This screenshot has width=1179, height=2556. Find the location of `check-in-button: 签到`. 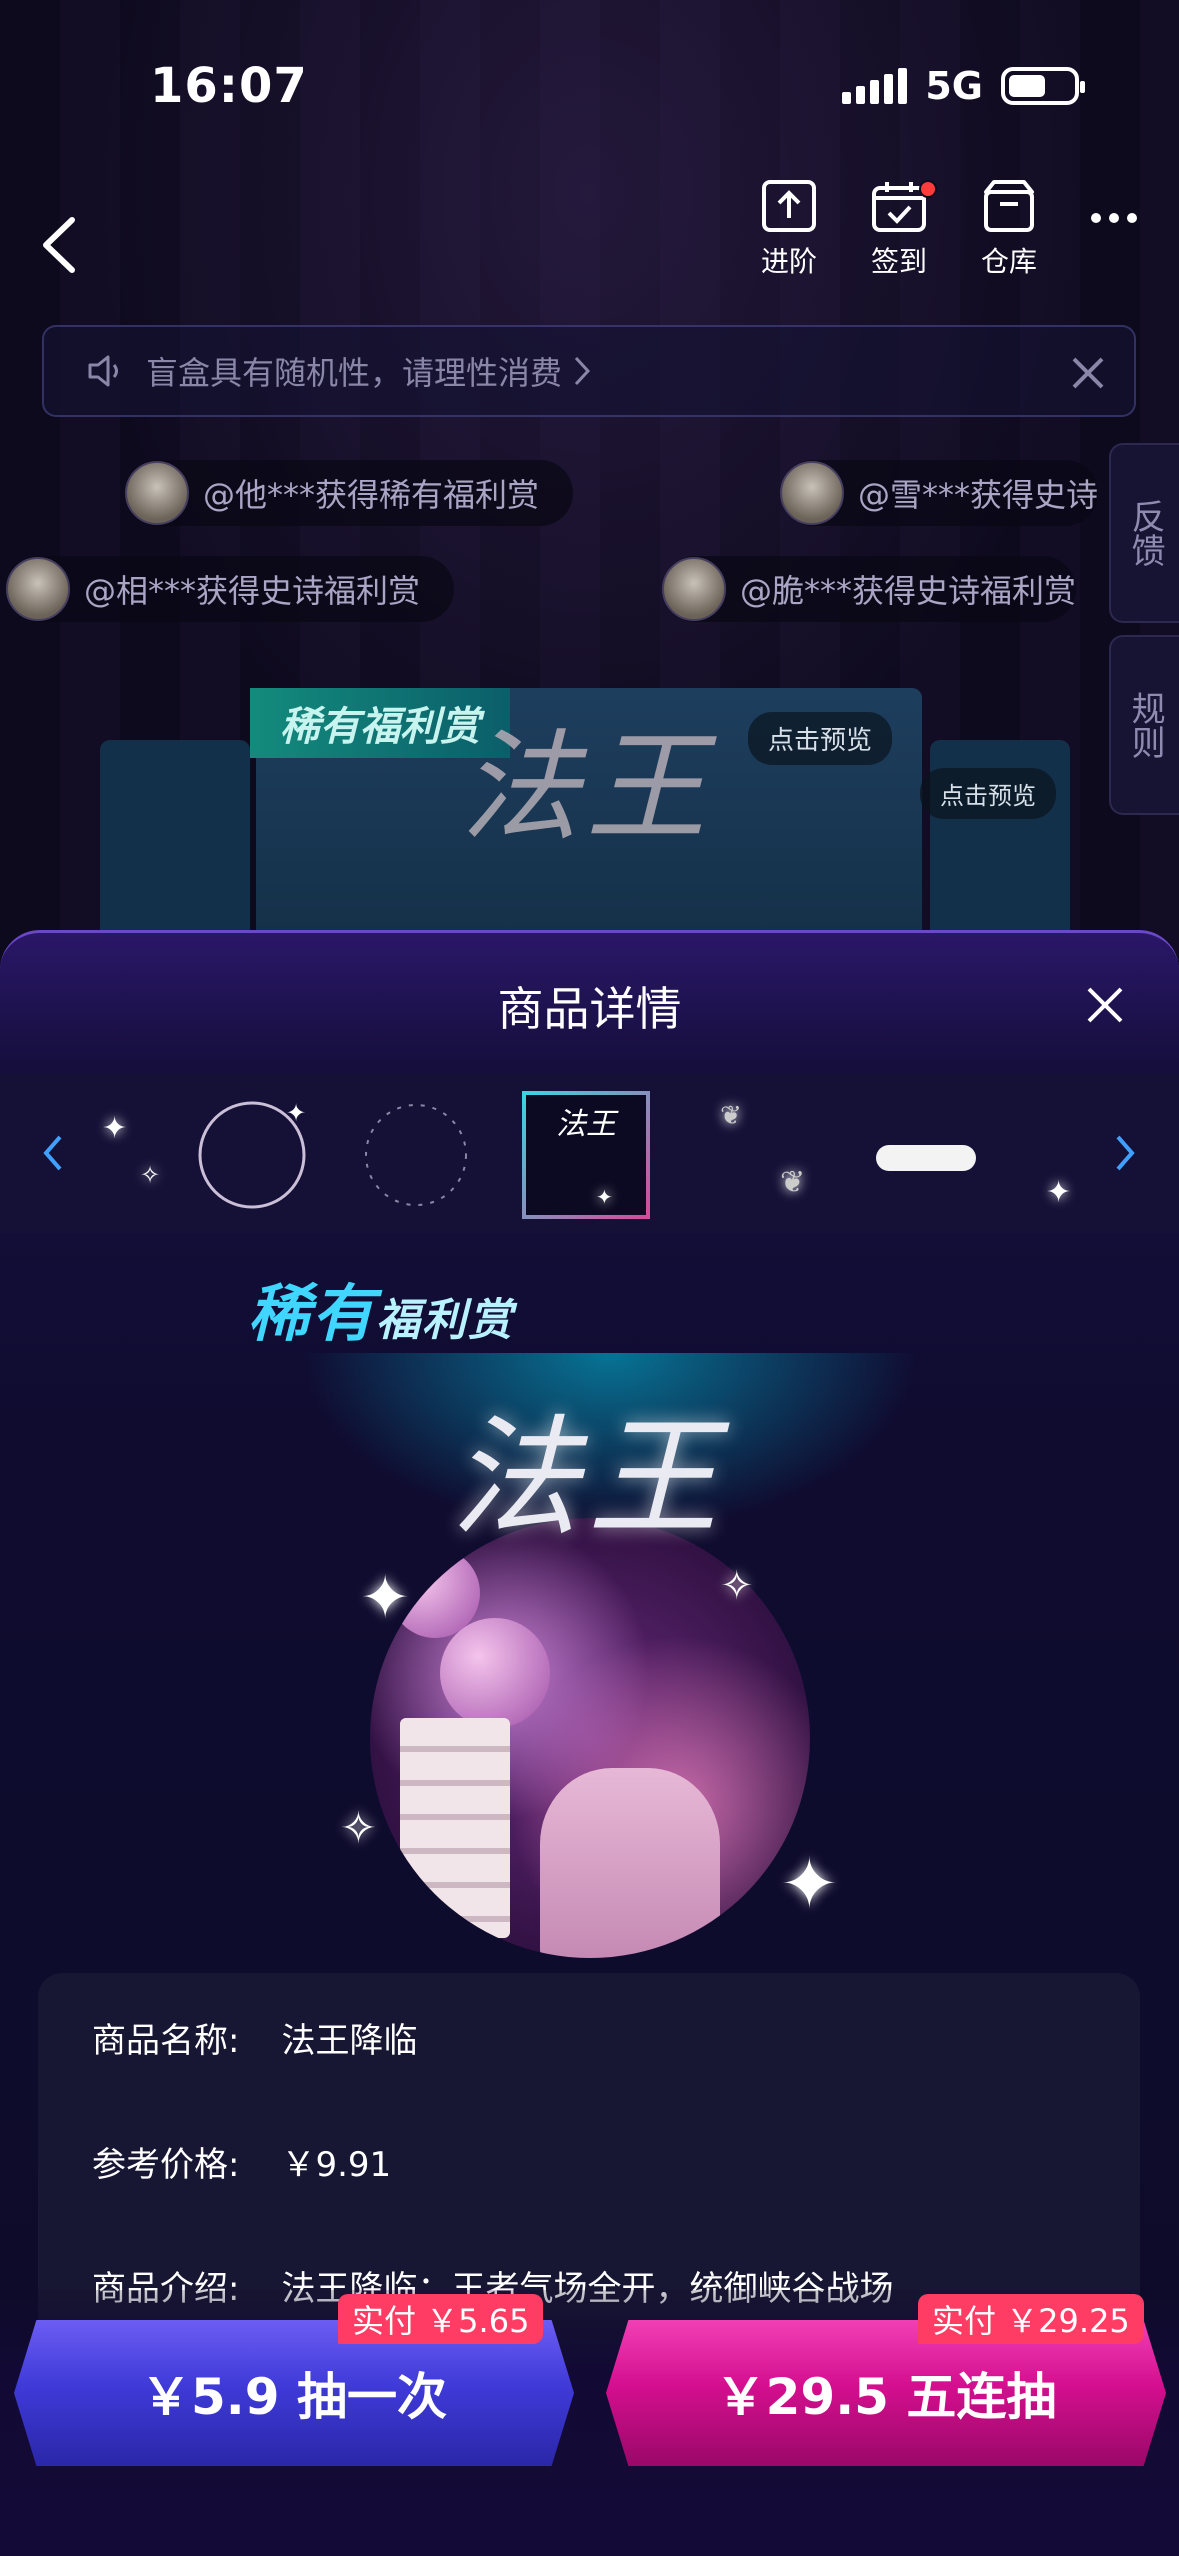

check-in-button: 签到 is located at coordinates (899, 229).